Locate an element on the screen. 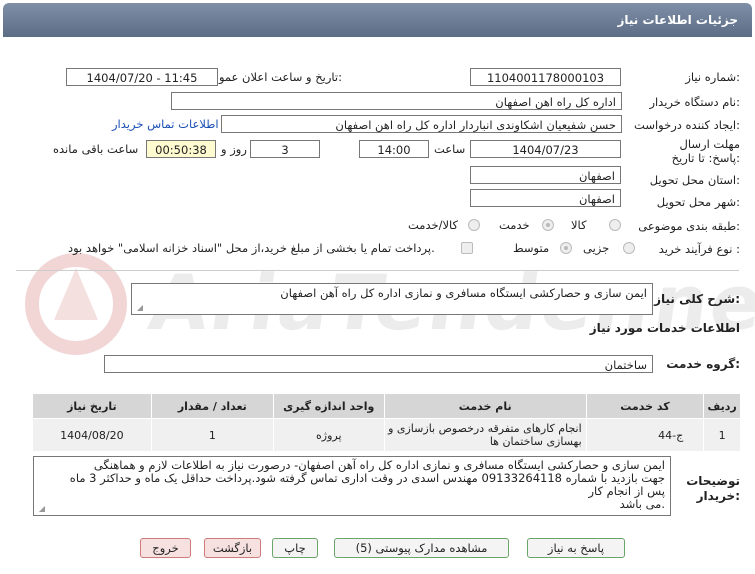 This screenshot has width=755, height=574. buyer-notes-line-4: می باشد. is located at coordinates (642, 504).